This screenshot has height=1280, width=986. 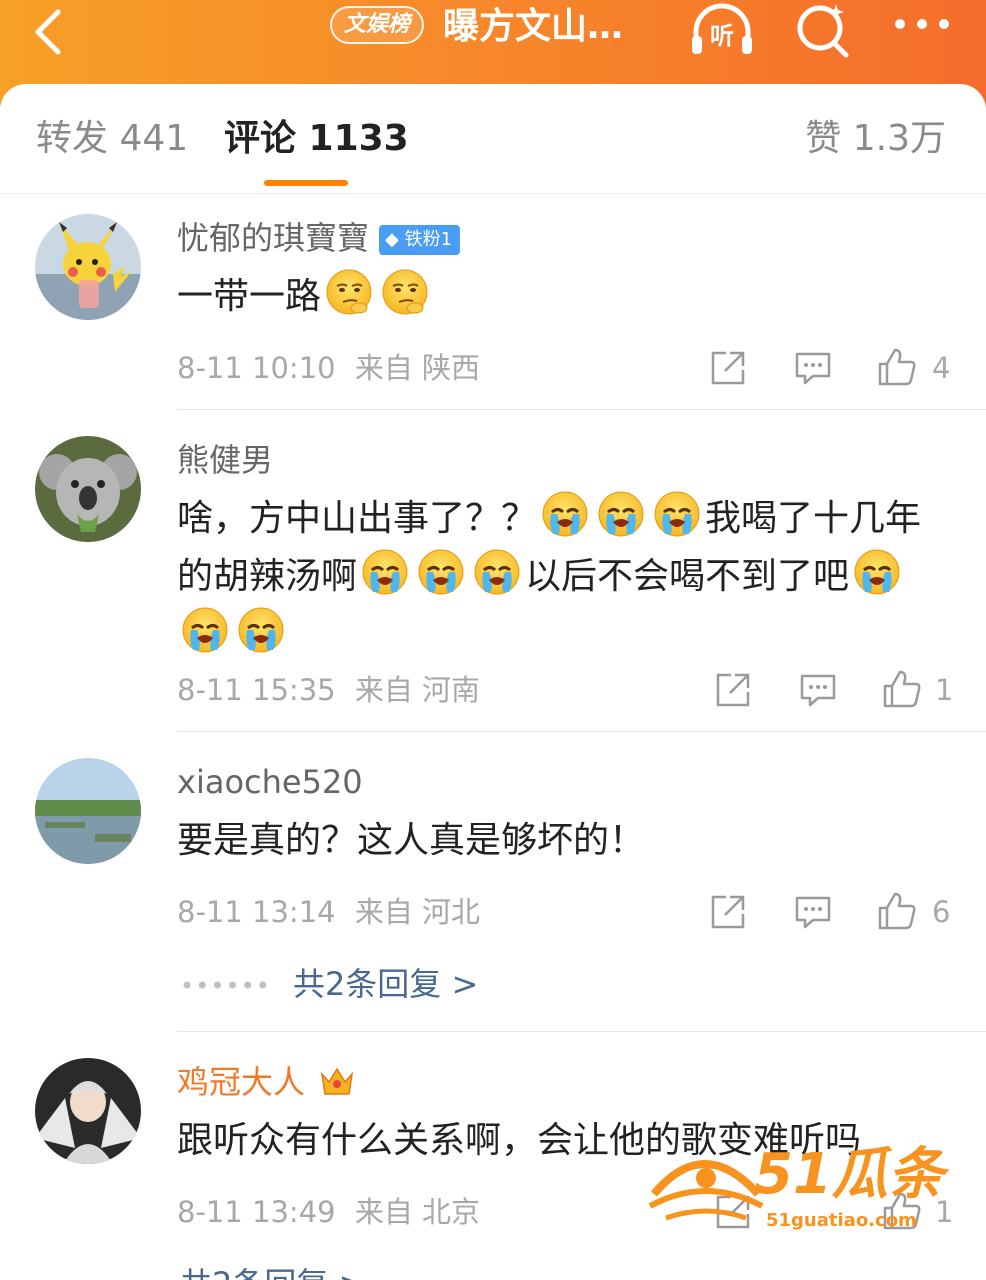 I want to click on headphones-icon: 听, so click(x=722, y=28).